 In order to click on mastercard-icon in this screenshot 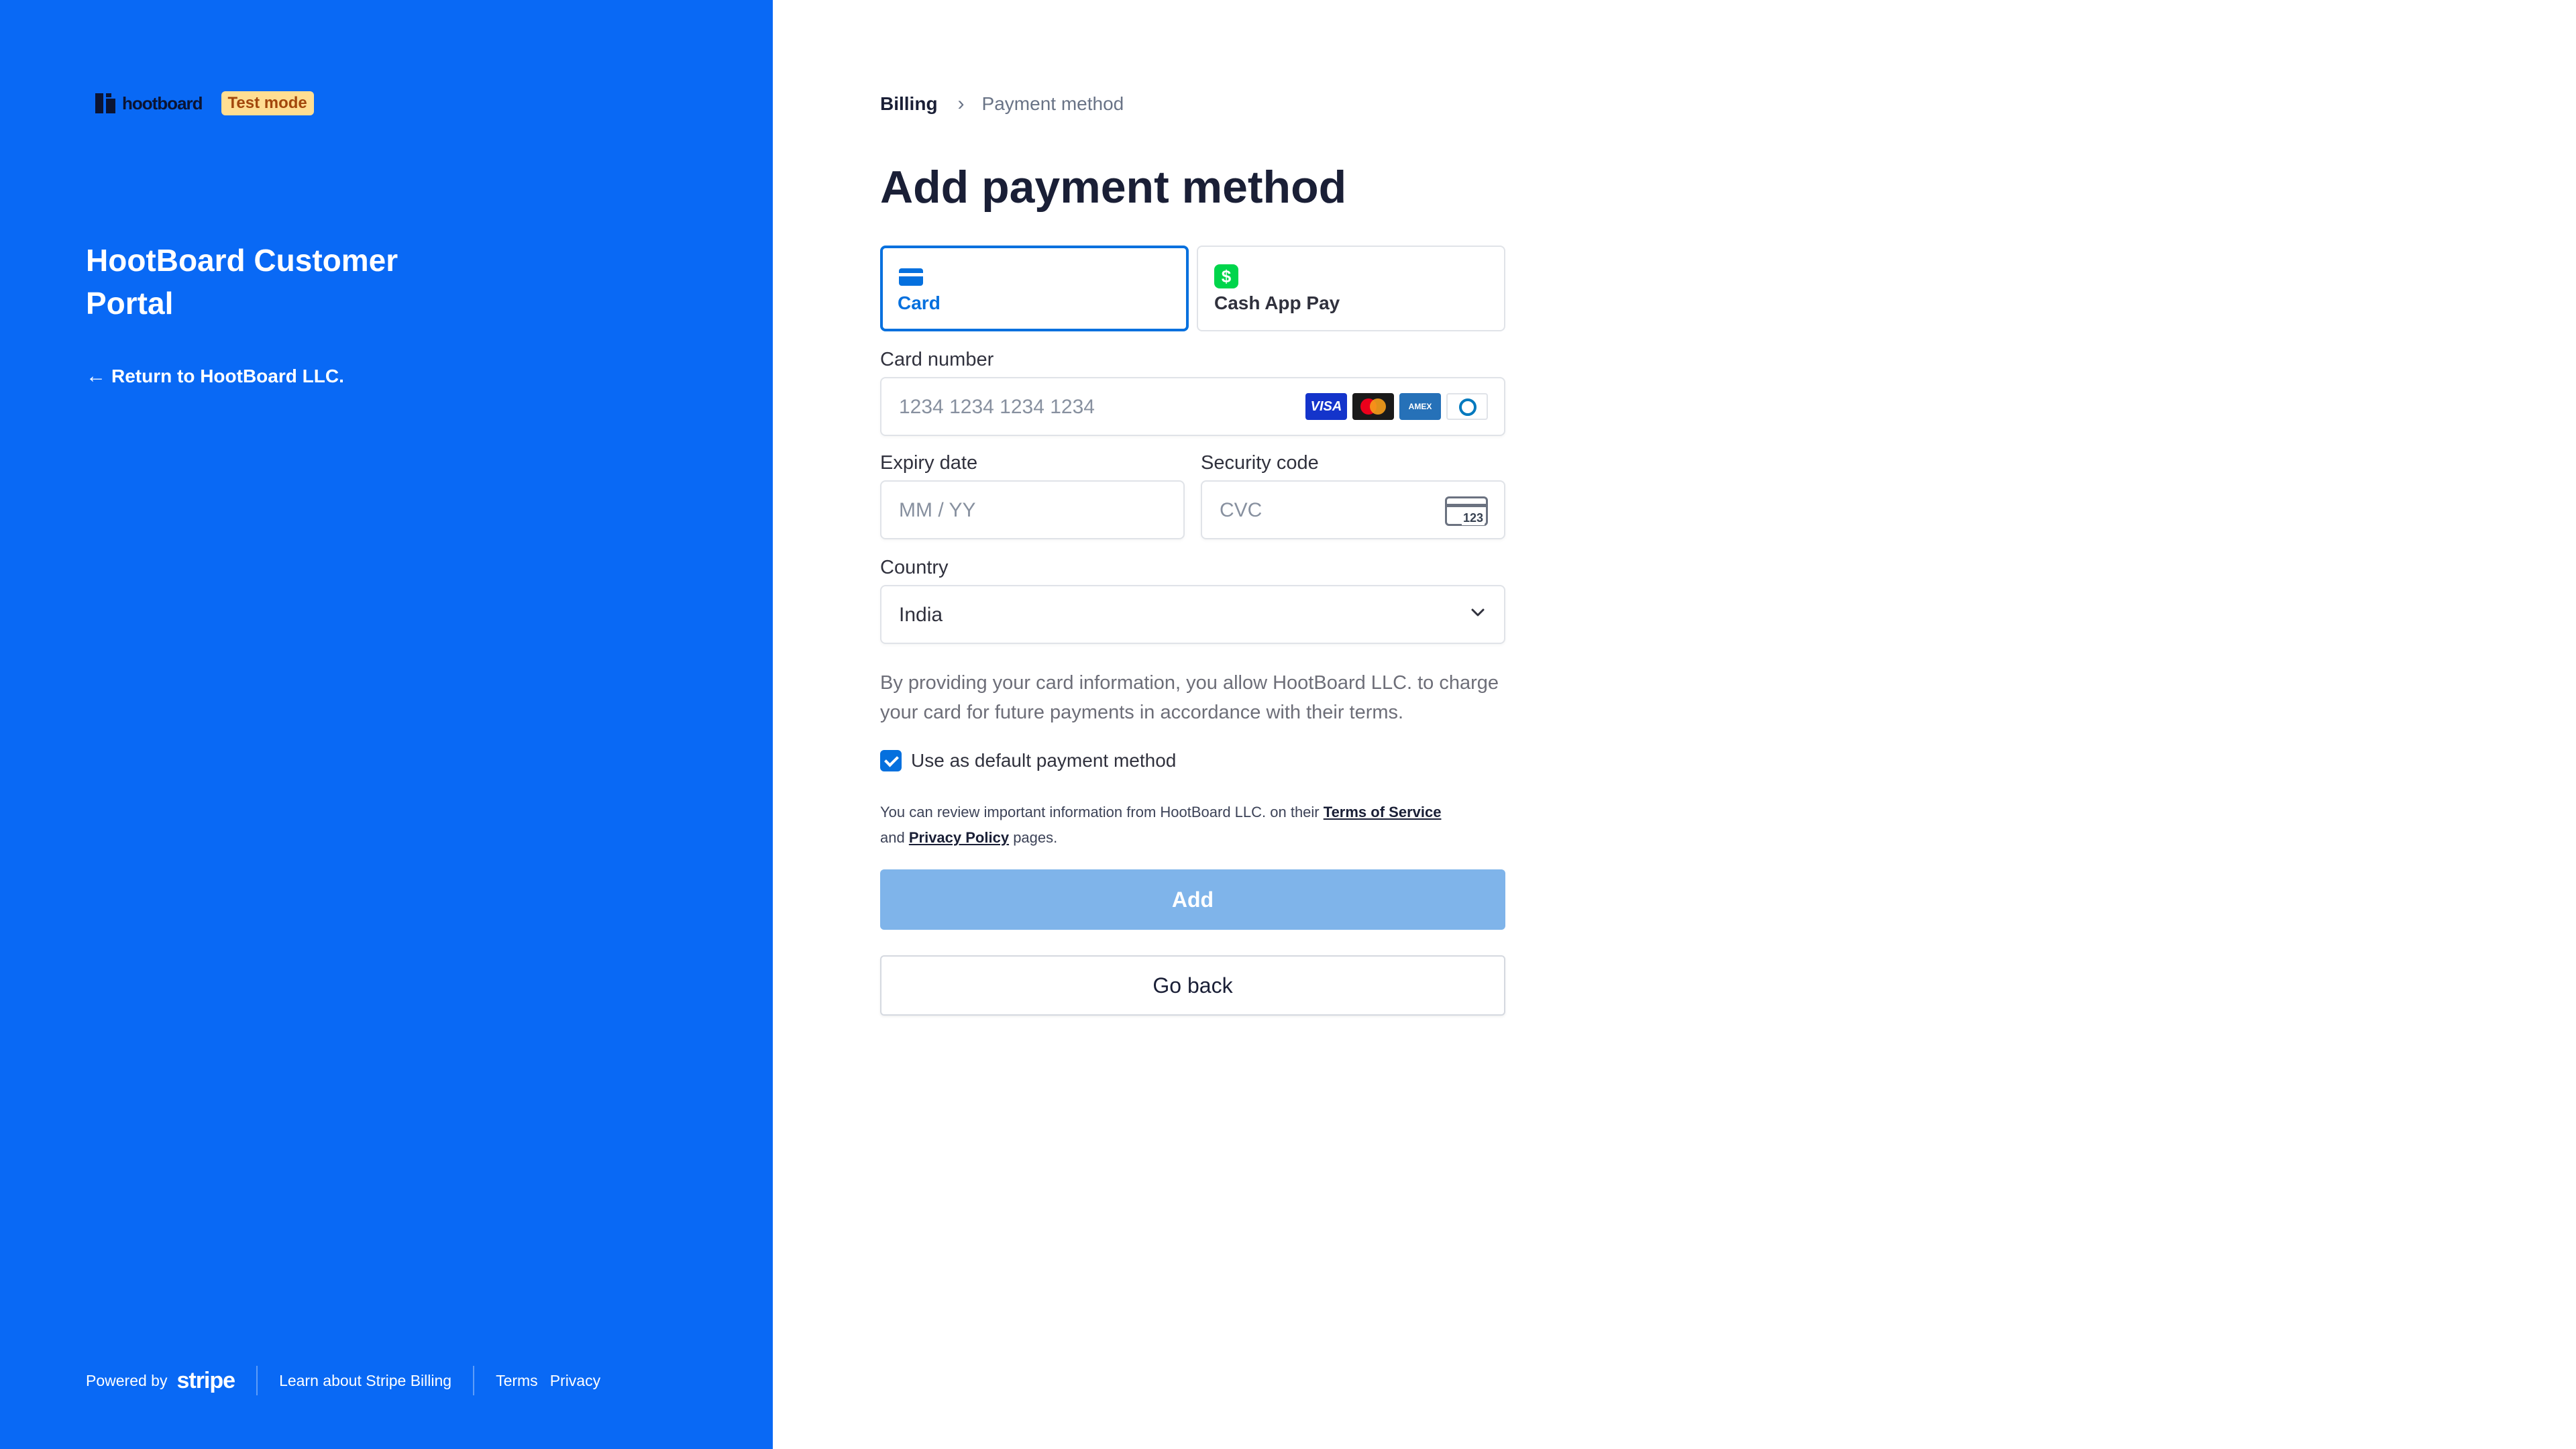, I will do `click(1373, 406)`.